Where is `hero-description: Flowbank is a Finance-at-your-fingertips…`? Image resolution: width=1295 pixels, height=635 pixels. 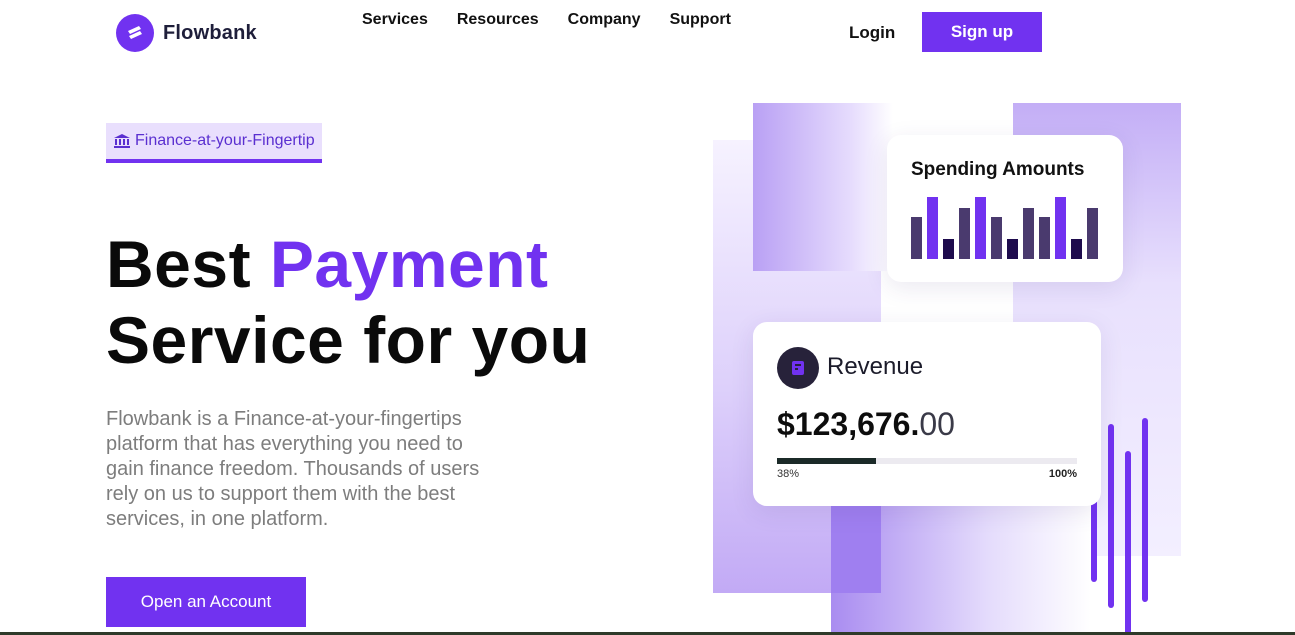 hero-description: Flowbank is a Finance-at-your-fingertips… is located at coordinates (293, 469).